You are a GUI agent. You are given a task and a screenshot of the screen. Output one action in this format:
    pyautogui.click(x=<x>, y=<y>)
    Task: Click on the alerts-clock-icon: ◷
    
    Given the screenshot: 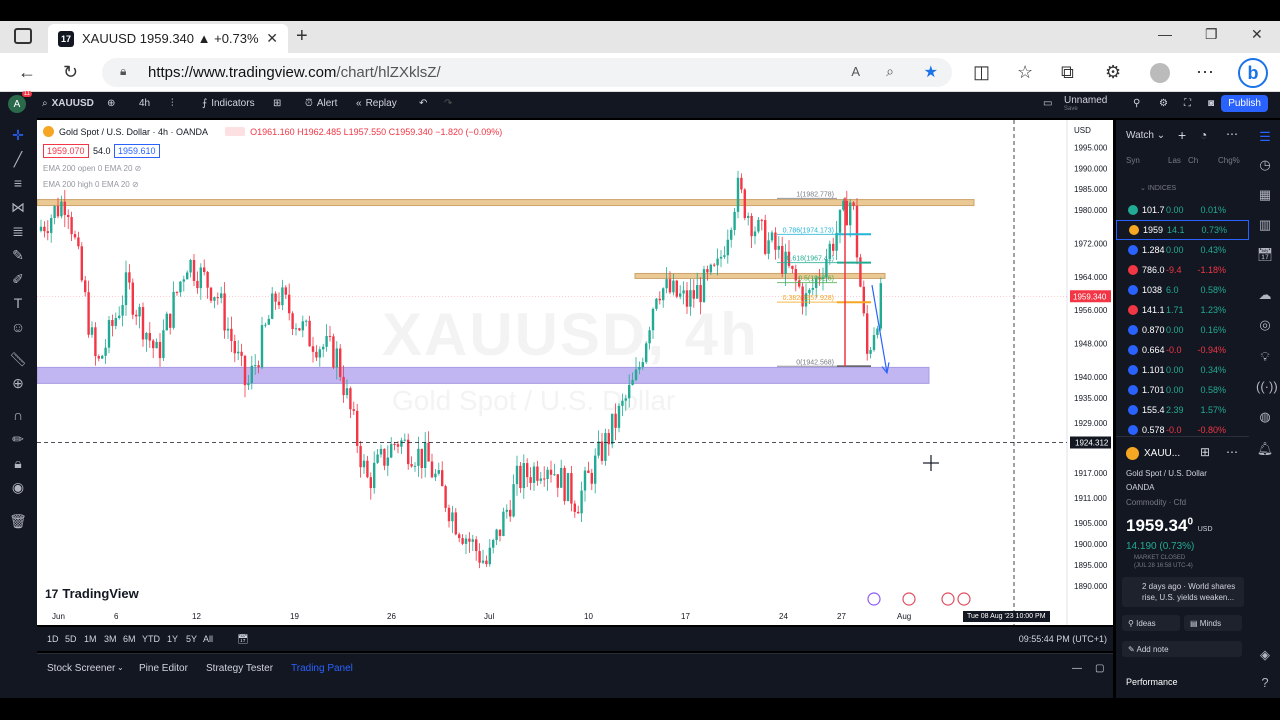 What is the action you would take?
    pyautogui.click(x=1265, y=165)
    